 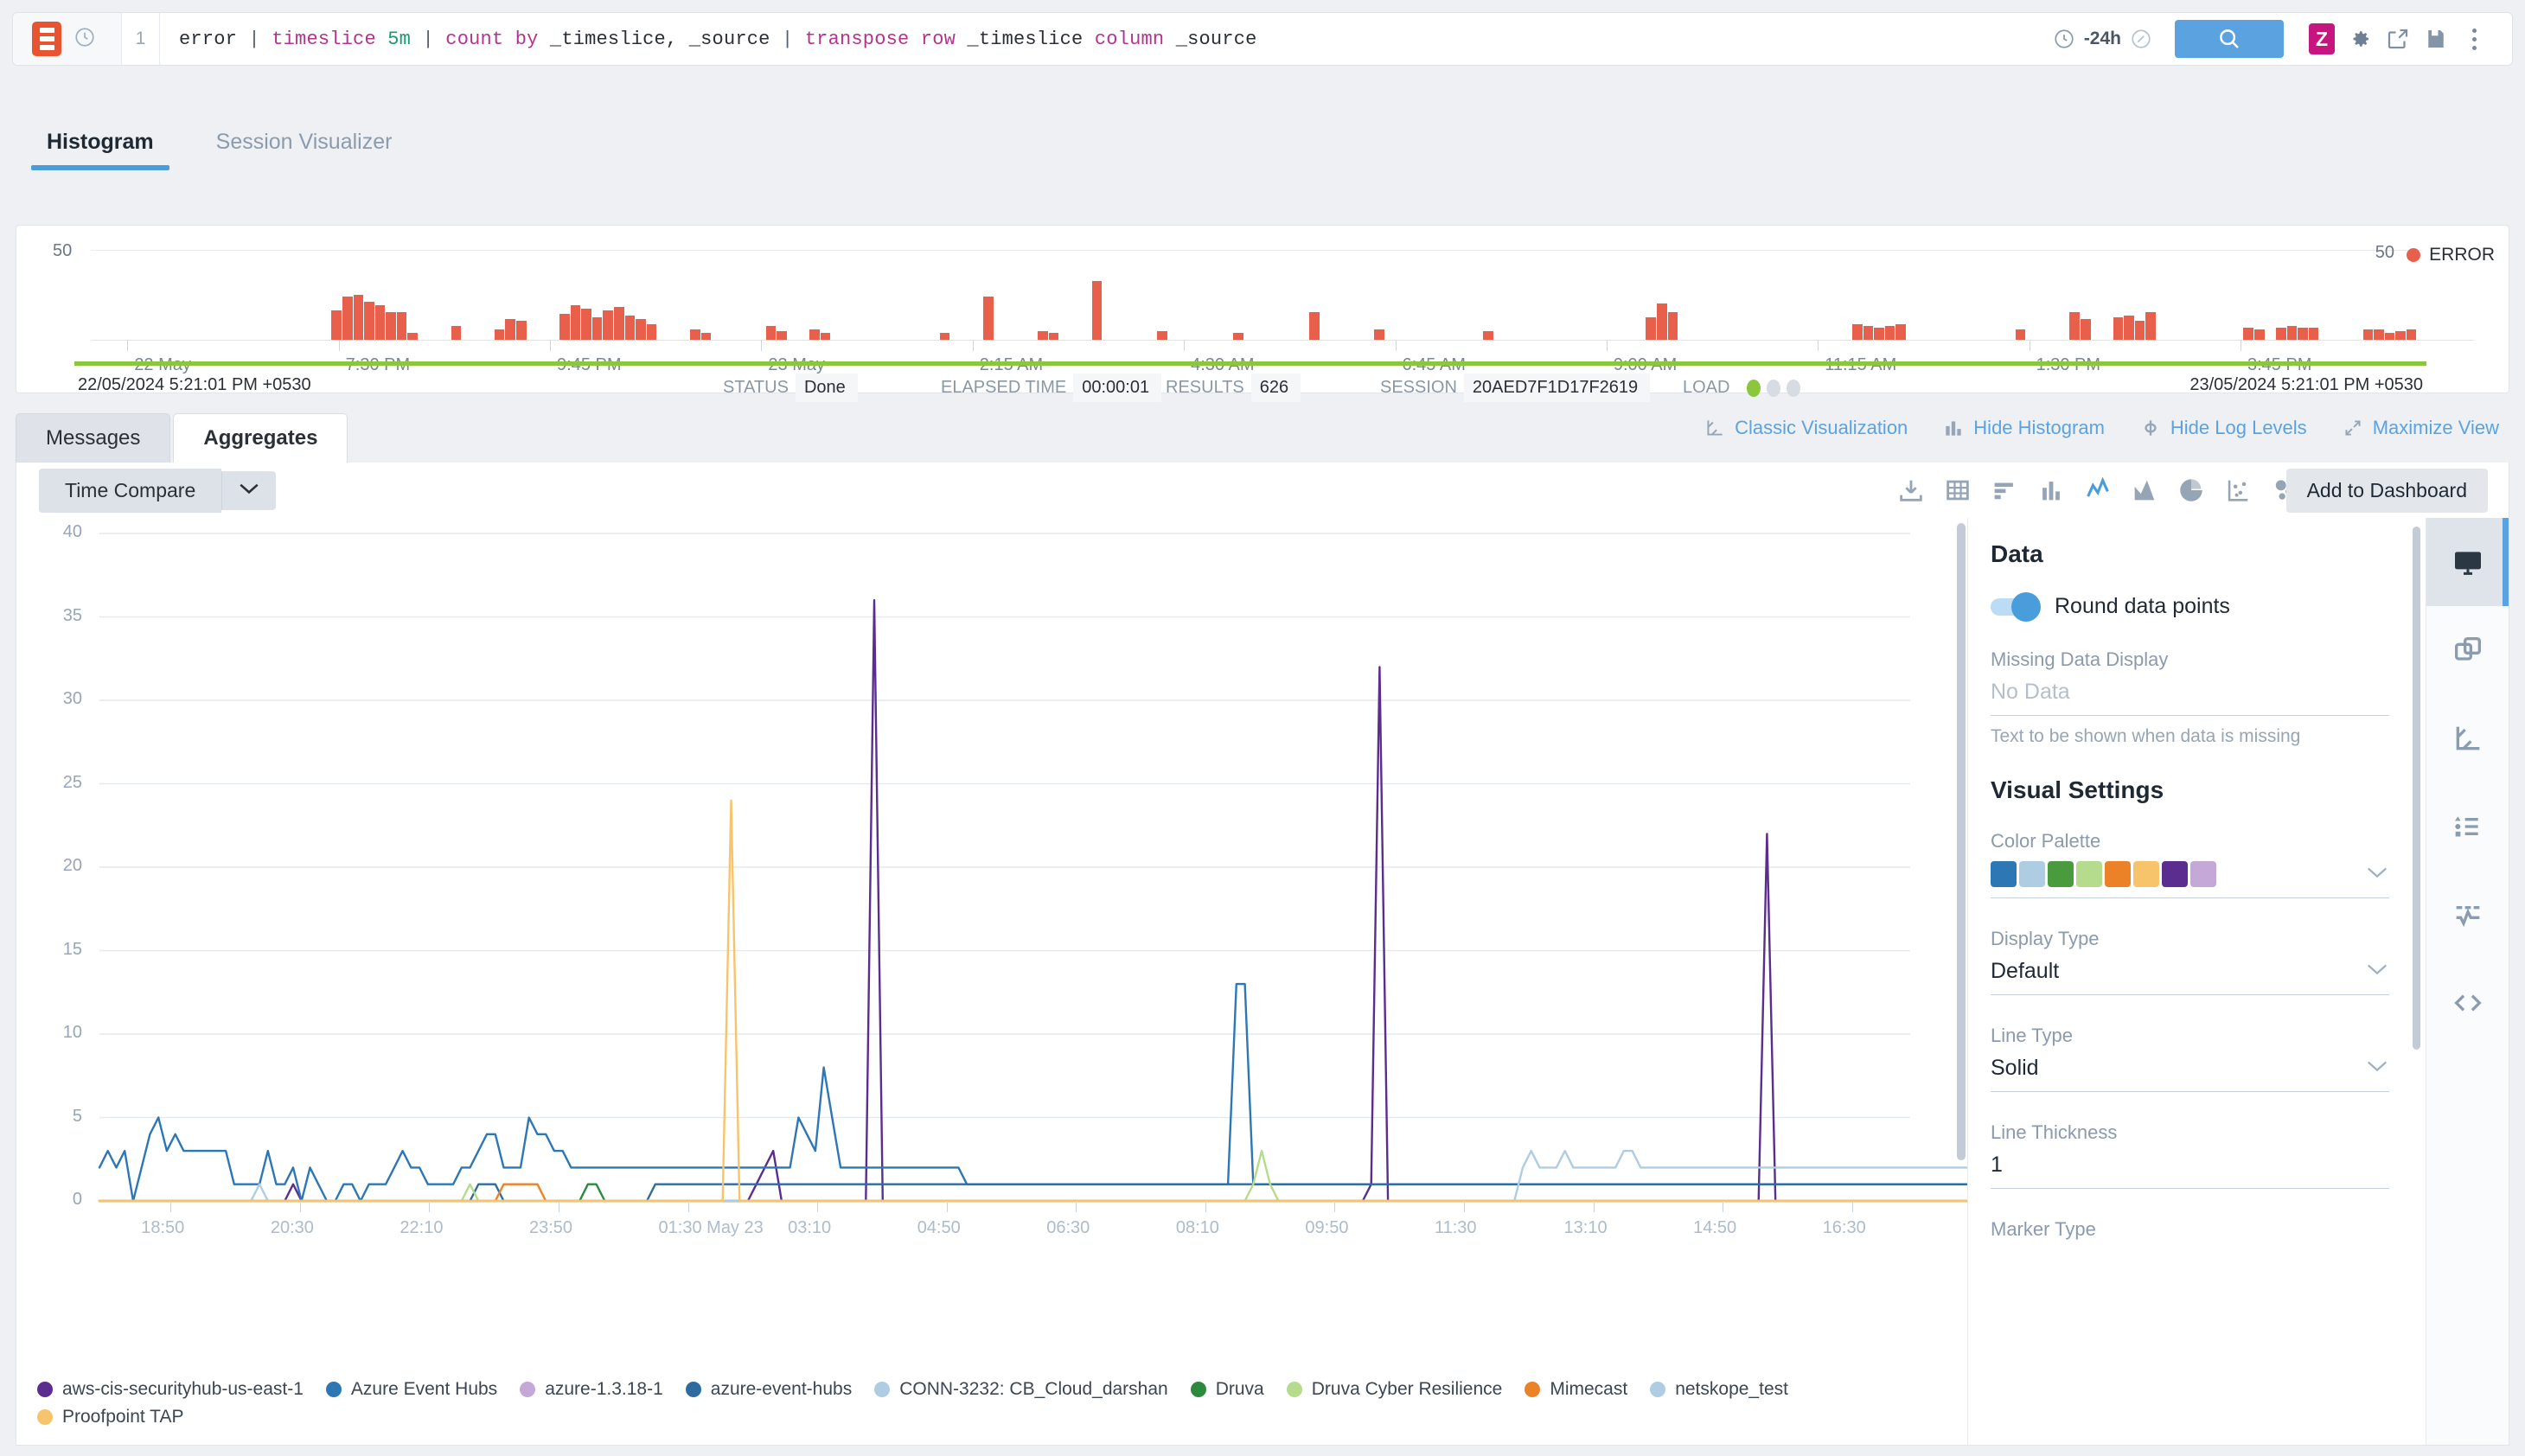 What do you see at coordinates (93, 438) in the screenshot?
I see `tab-messages: Messages` at bounding box center [93, 438].